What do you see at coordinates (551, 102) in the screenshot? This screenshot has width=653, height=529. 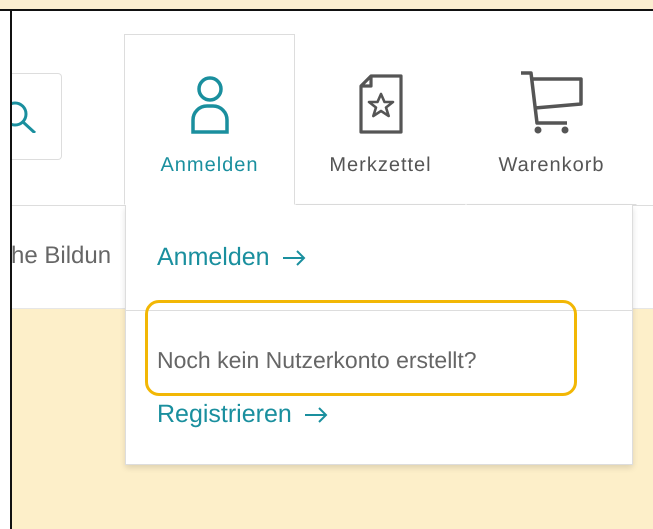 I see `shopping-cart-icon` at bounding box center [551, 102].